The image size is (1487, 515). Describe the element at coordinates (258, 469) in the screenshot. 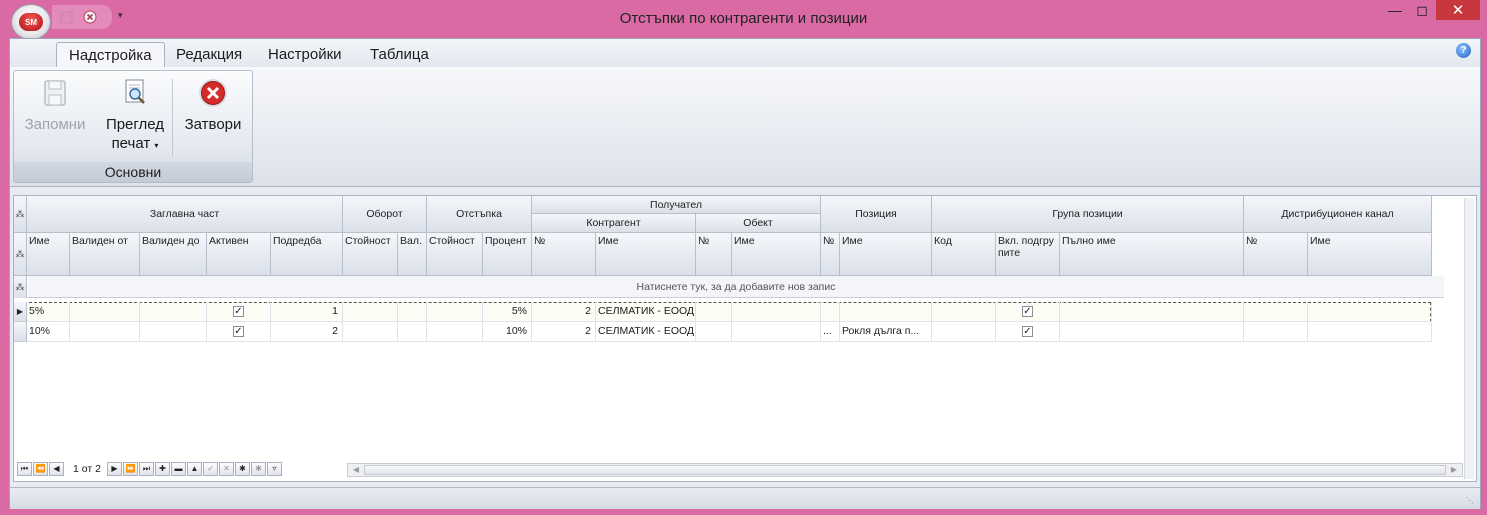

I see `save-bookmark-icon: ✱` at that location.